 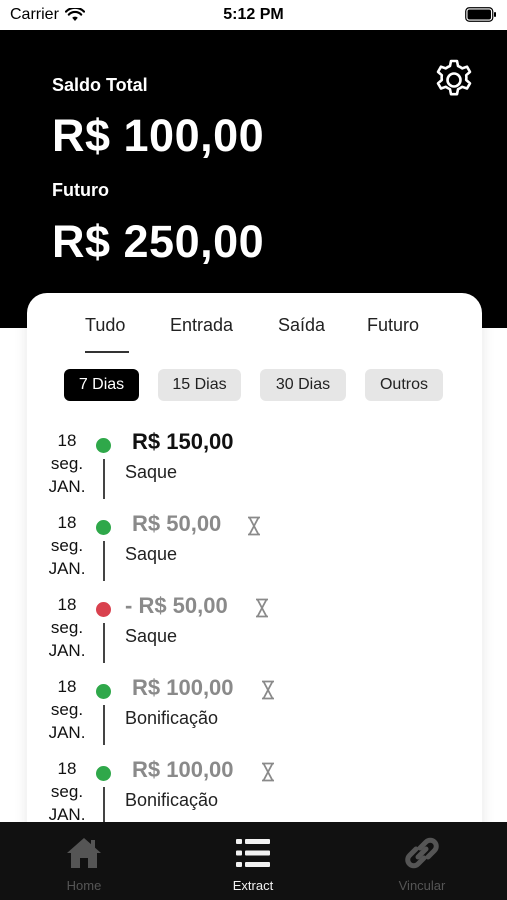 I want to click on transaction-row: 18 seg. JAN. R$ 150,00 Saque, so click(x=254, y=470).